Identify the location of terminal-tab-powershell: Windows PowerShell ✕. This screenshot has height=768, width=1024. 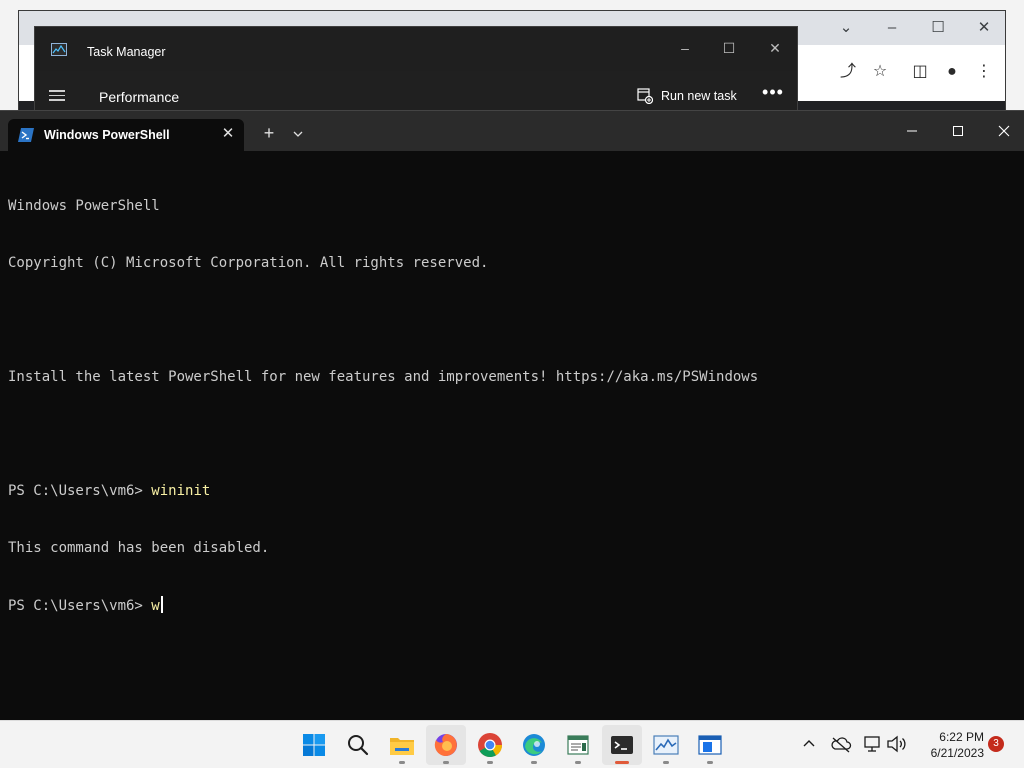
(126, 135).